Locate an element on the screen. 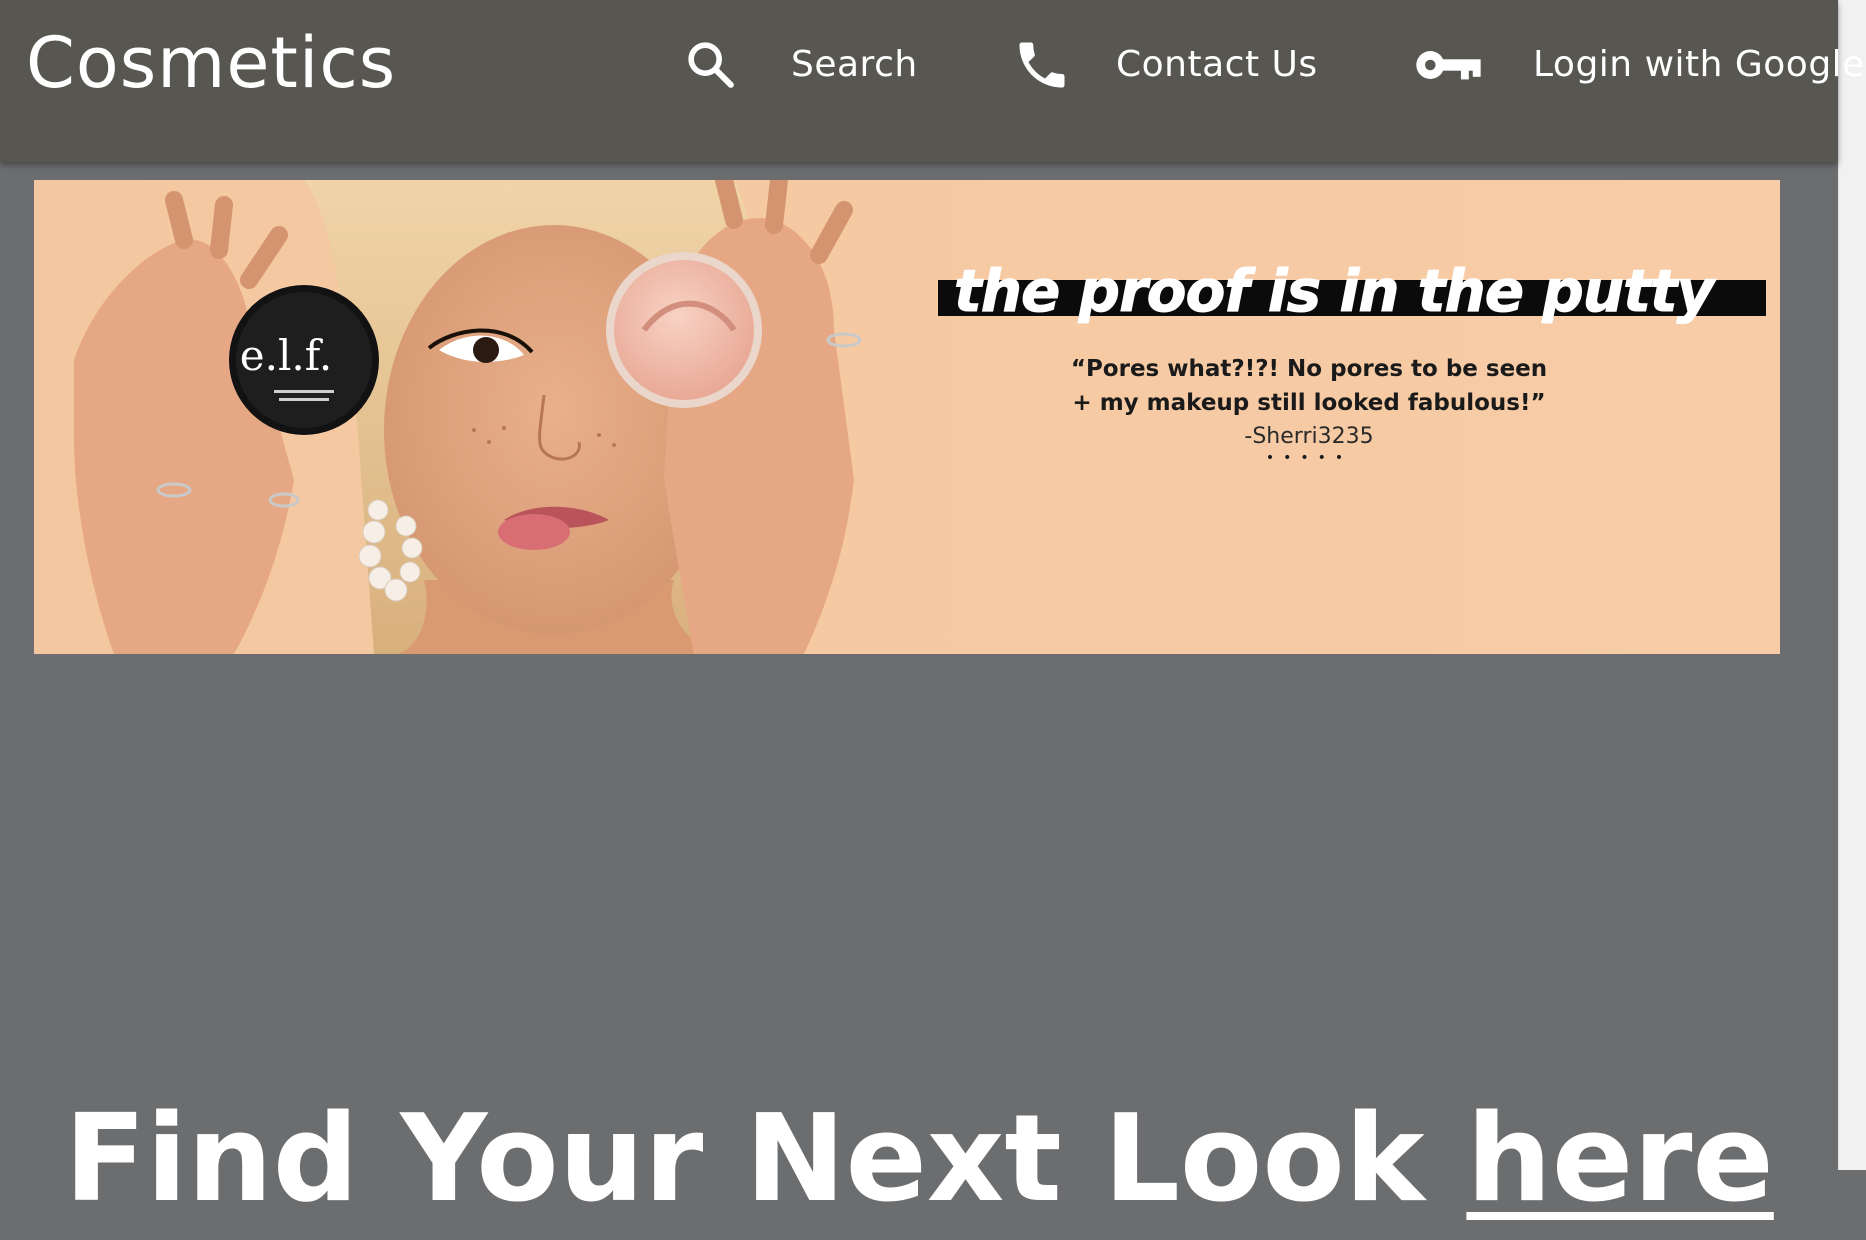 Image resolution: width=1866 pixels, height=1240 pixels. testimonial-line-2: + my makeup still looked fabulous!” is located at coordinates (1309, 403).